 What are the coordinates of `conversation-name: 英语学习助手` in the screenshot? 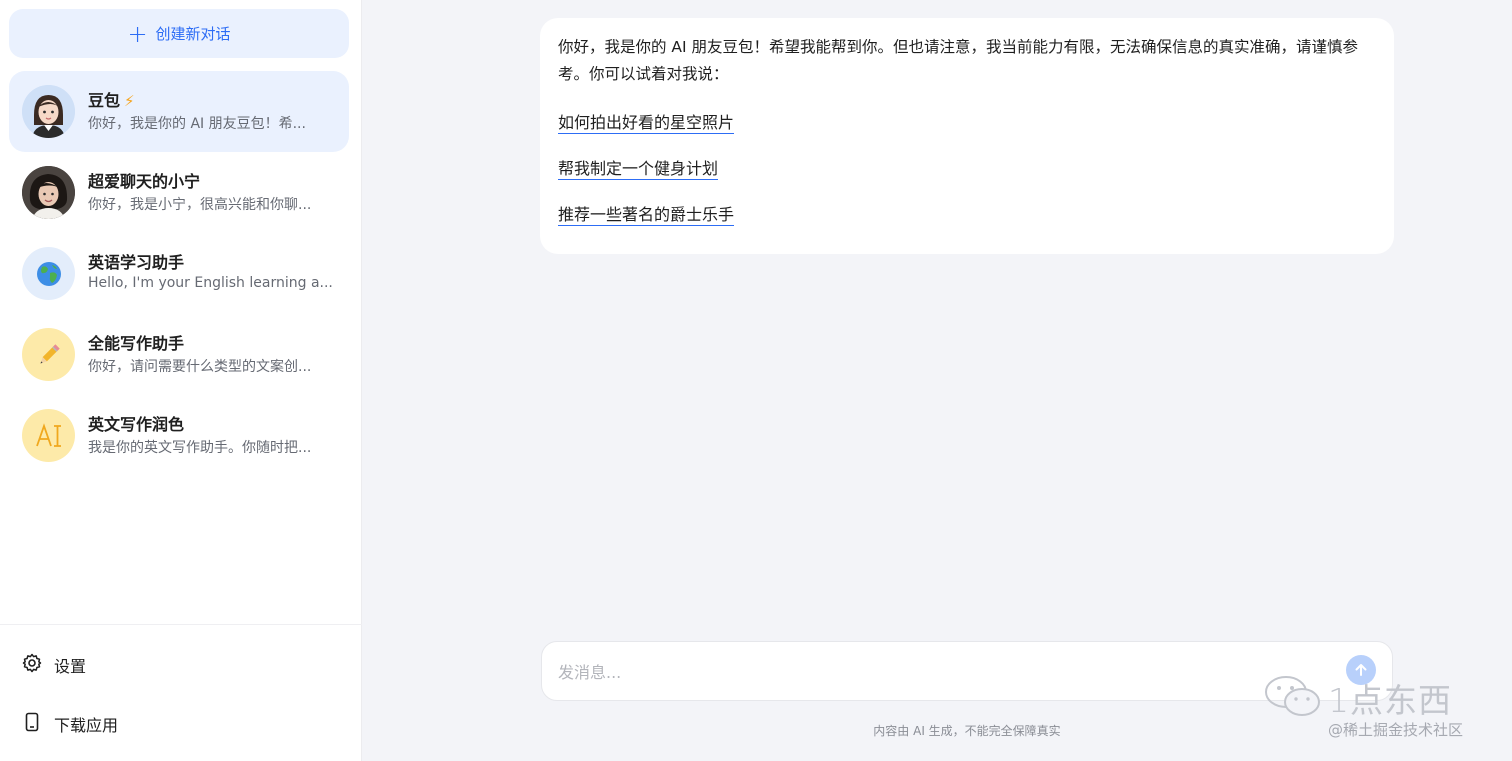 It's located at (136, 262).